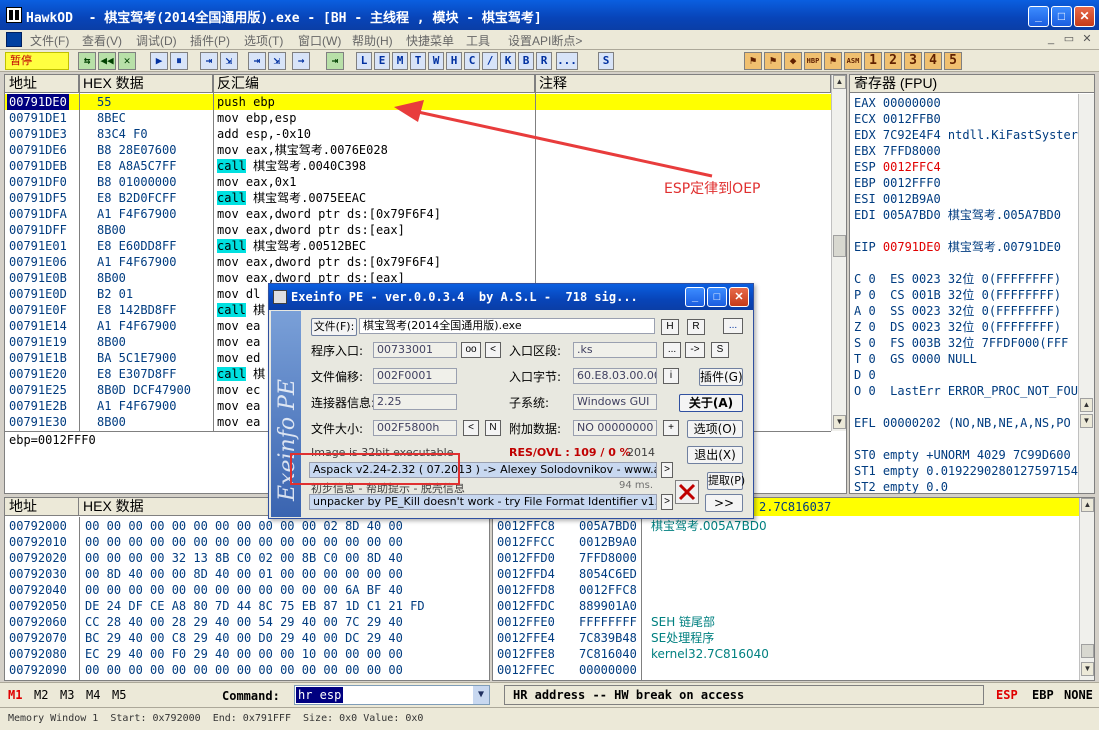 This screenshot has width=1099, height=730. Describe the element at coordinates (337, 377) in the screenshot. I see `file-offset-label: 文件偏移:` at that location.